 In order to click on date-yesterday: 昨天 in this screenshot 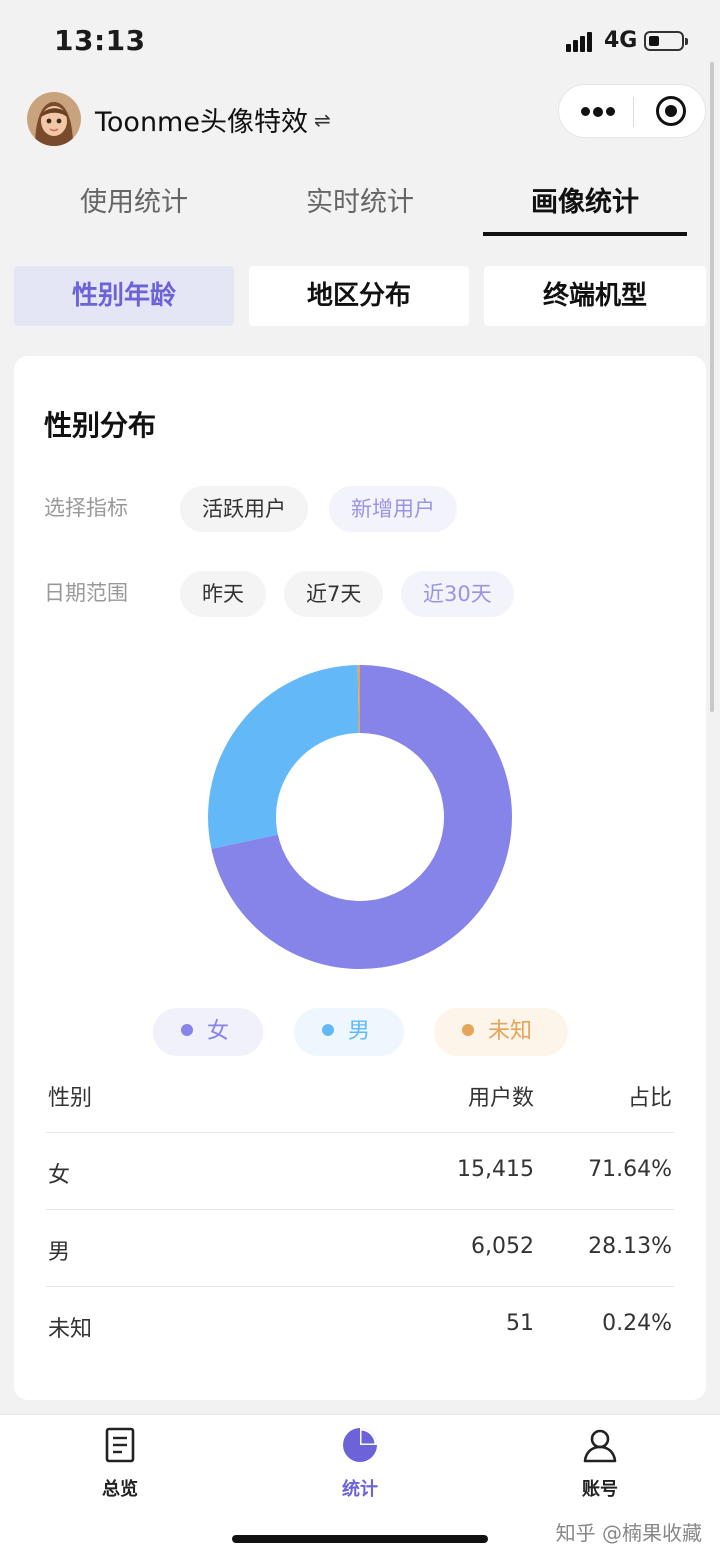, I will do `click(223, 594)`.